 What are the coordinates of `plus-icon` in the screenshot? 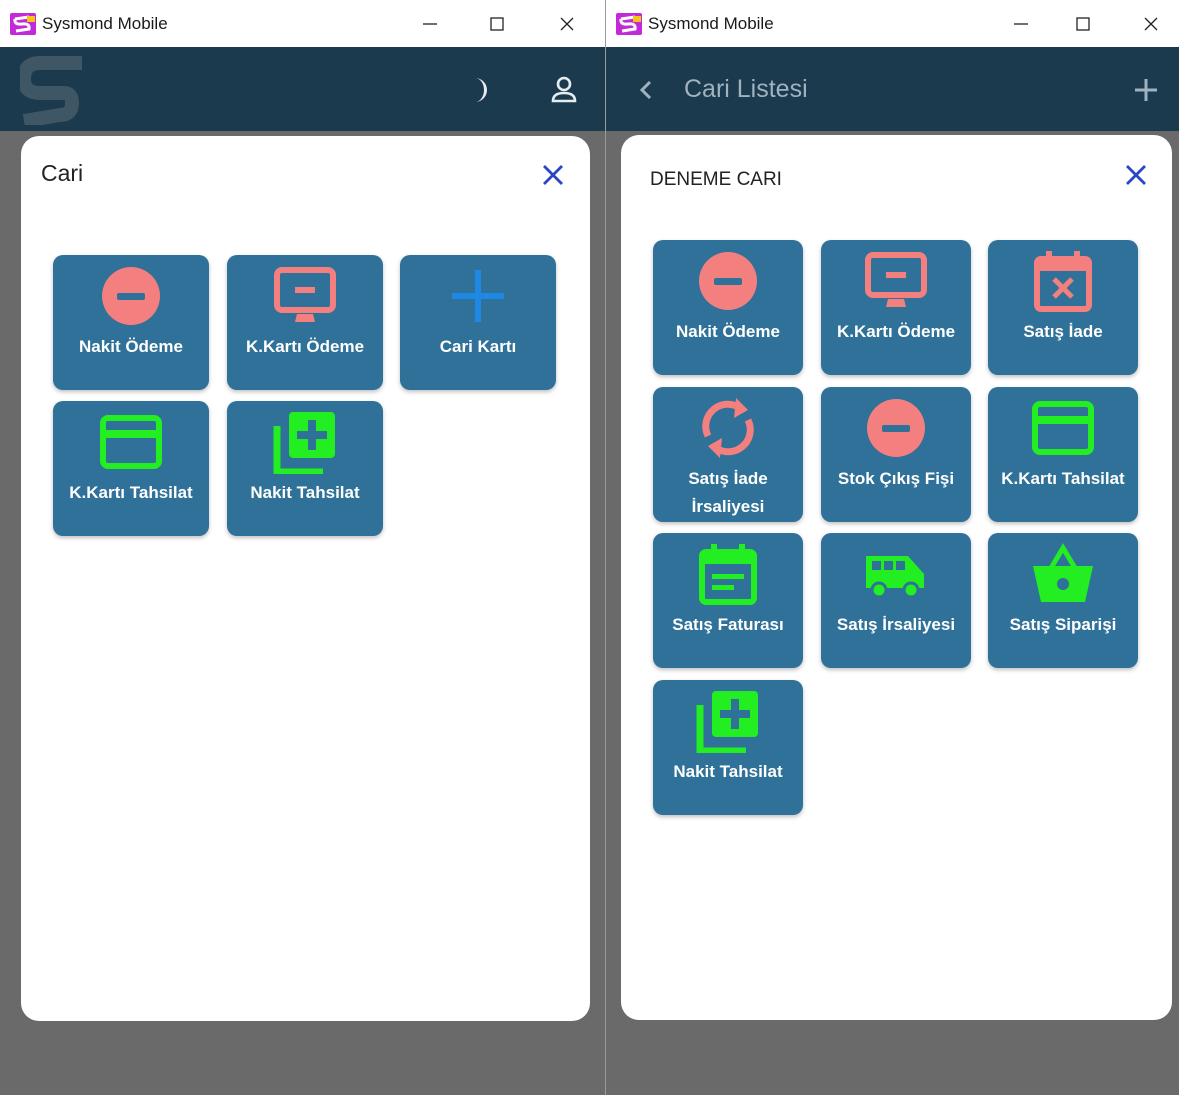 It's located at (478, 296).